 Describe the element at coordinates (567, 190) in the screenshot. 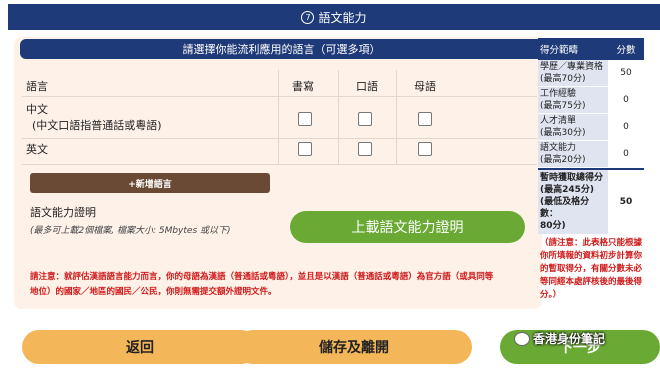

I see `total-max: (最高245分)` at that location.